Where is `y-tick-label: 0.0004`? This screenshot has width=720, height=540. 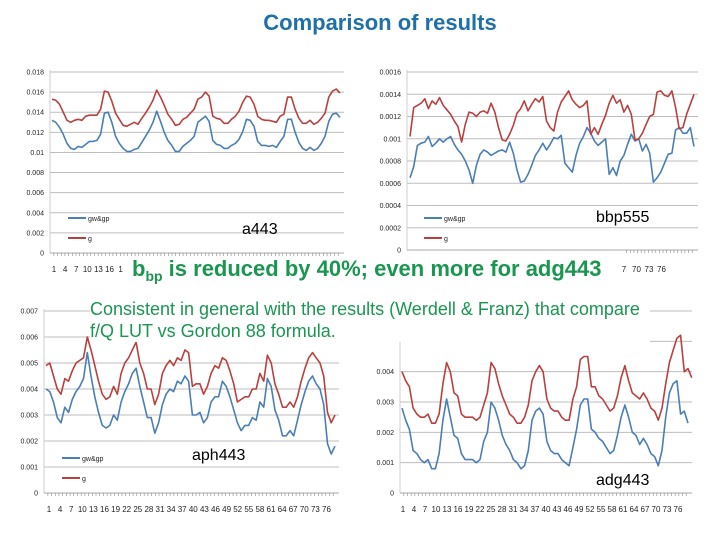 y-tick-label: 0.0004 is located at coordinates (391, 206).